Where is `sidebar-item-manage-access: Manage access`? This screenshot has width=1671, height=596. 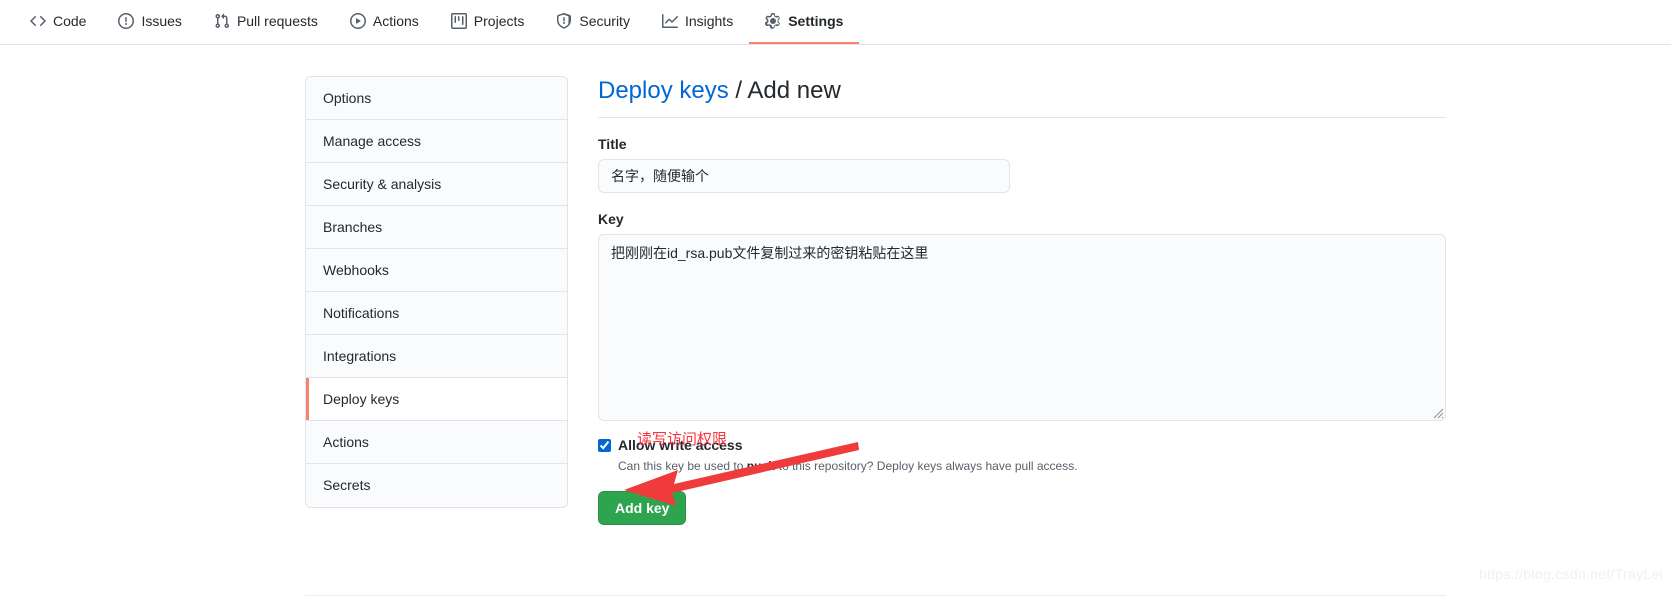
sidebar-item-manage-access: Manage access is located at coordinates (436, 141).